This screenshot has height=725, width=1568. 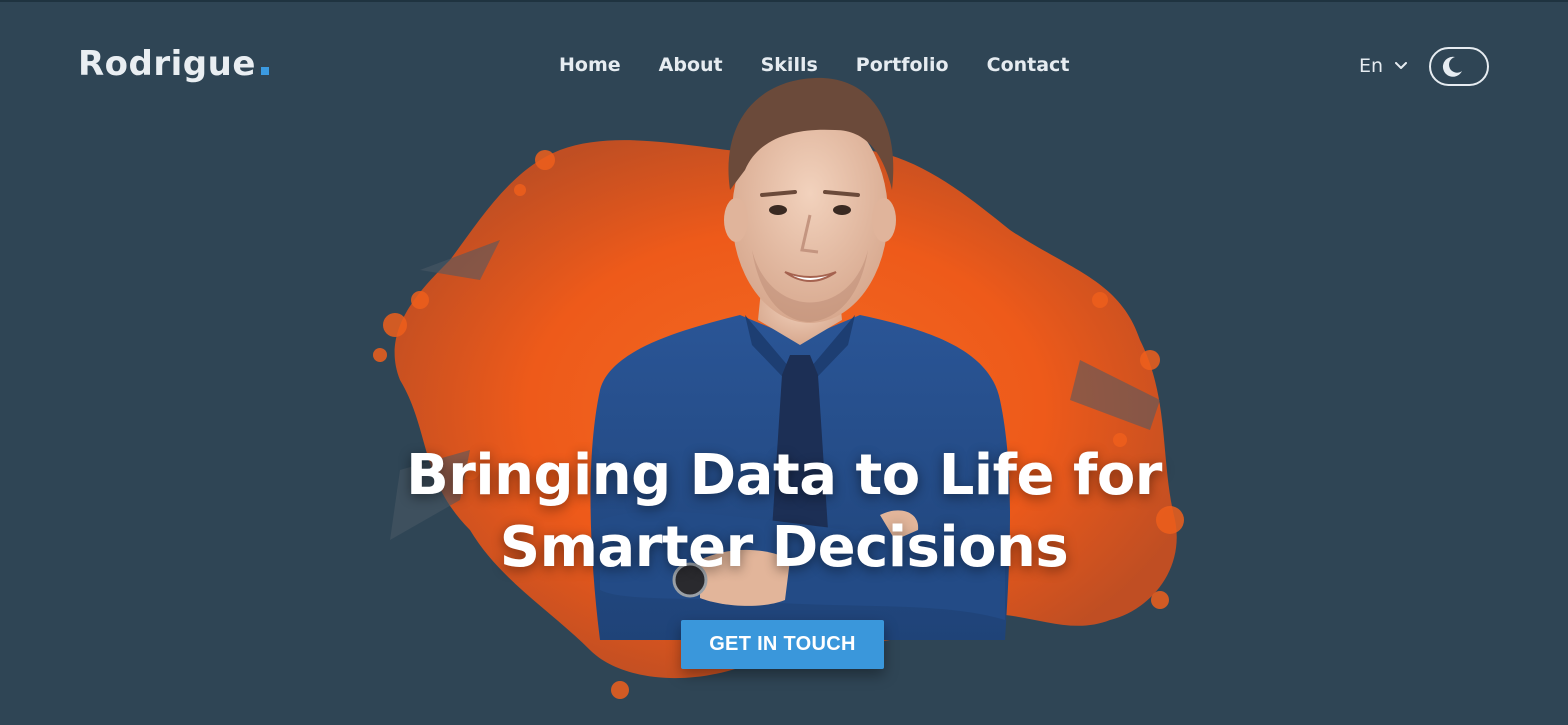 What do you see at coordinates (1371, 66) in the screenshot?
I see `language-value: En` at bounding box center [1371, 66].